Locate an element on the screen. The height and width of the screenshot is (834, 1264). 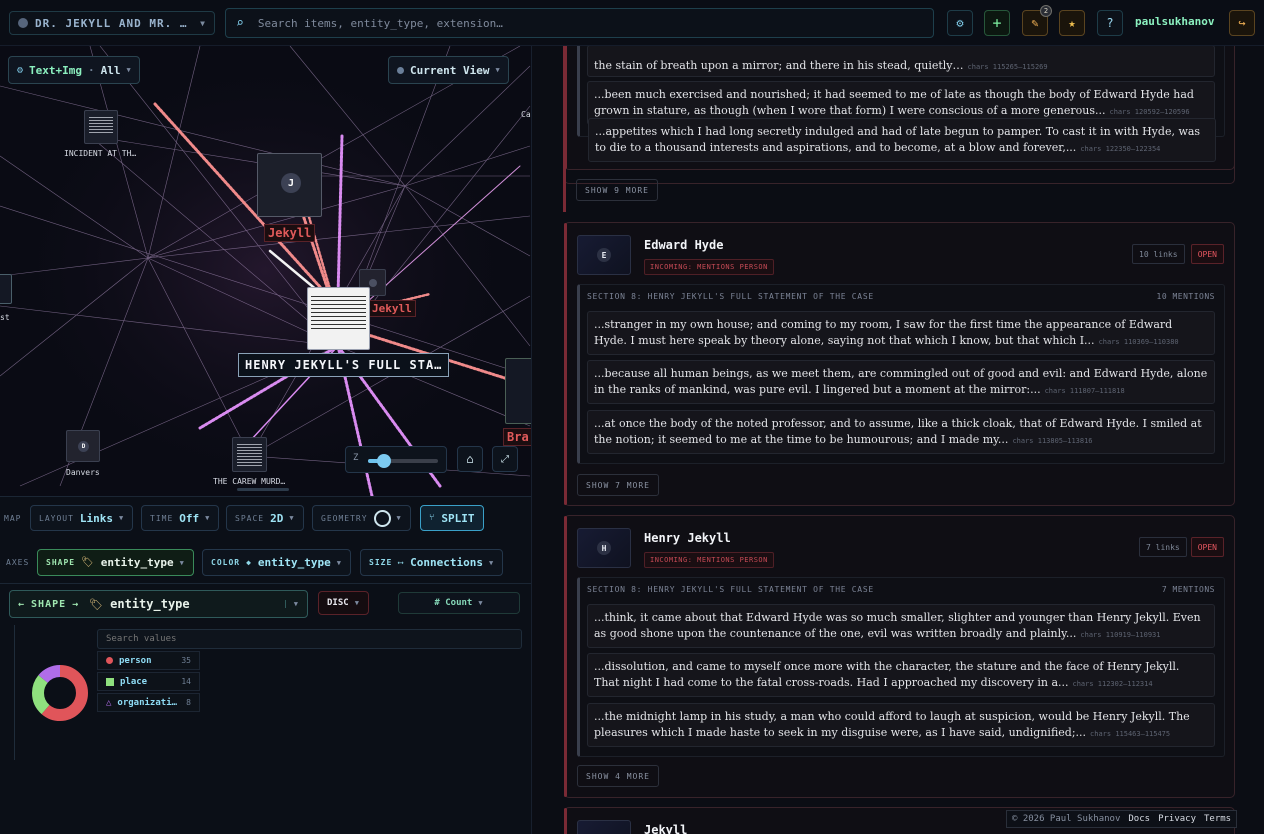
links-count: 7 links is located at coordinates (1163, 547).